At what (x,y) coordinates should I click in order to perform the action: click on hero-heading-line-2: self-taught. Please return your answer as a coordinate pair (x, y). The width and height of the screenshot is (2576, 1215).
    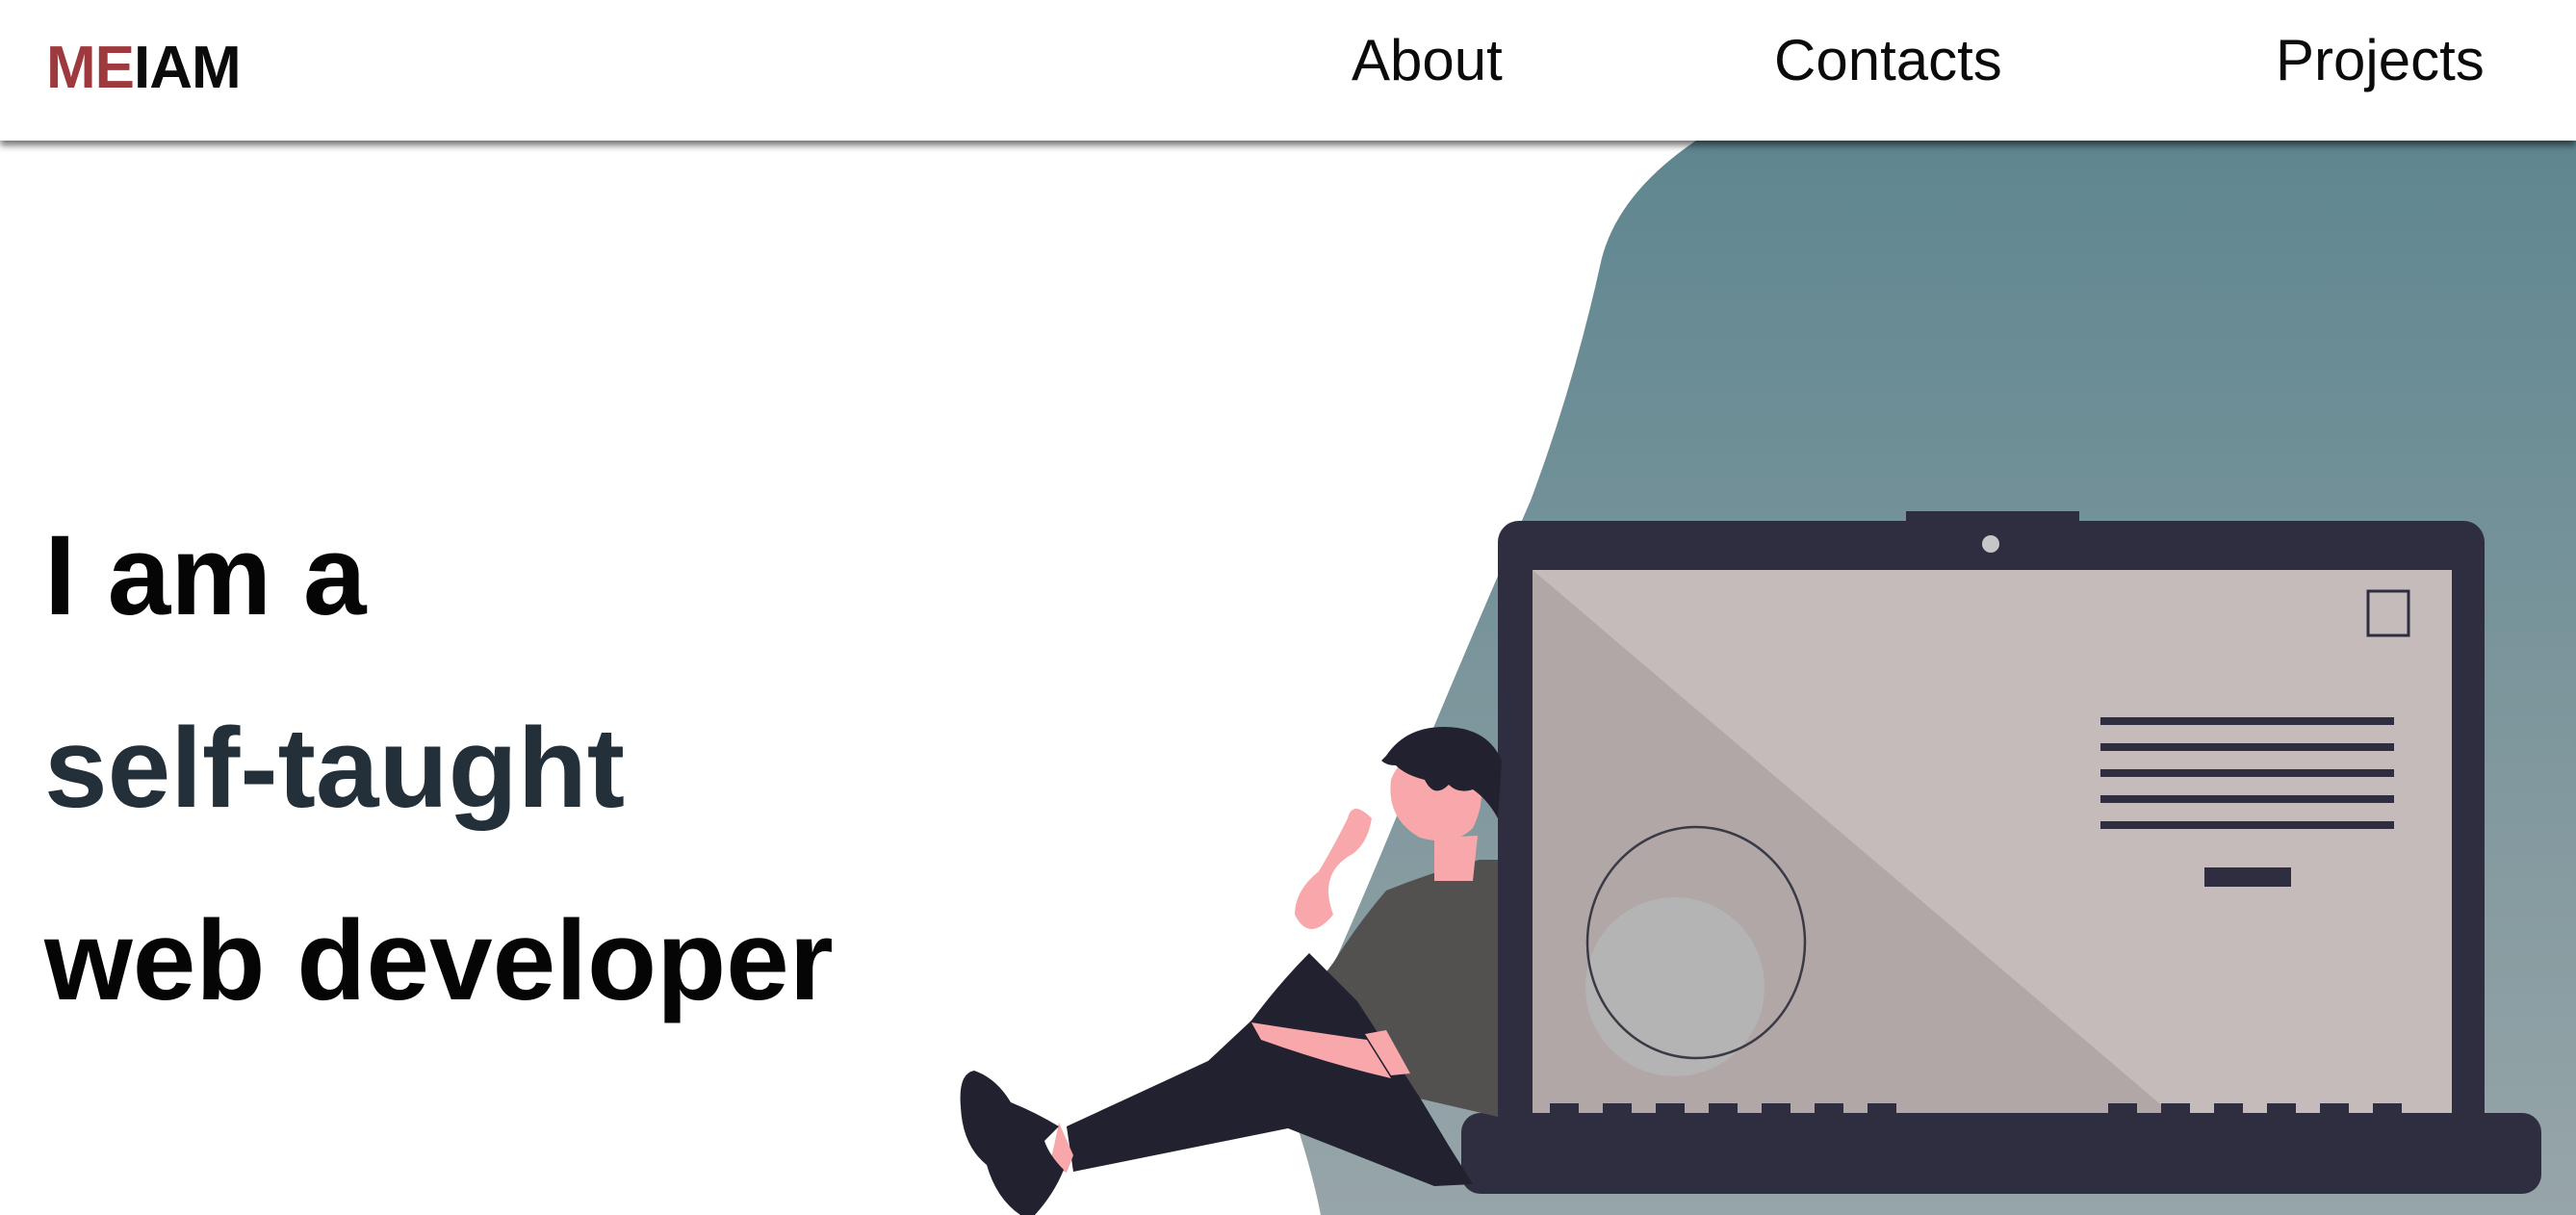
    Looking at the image, I should click on (335, 768).